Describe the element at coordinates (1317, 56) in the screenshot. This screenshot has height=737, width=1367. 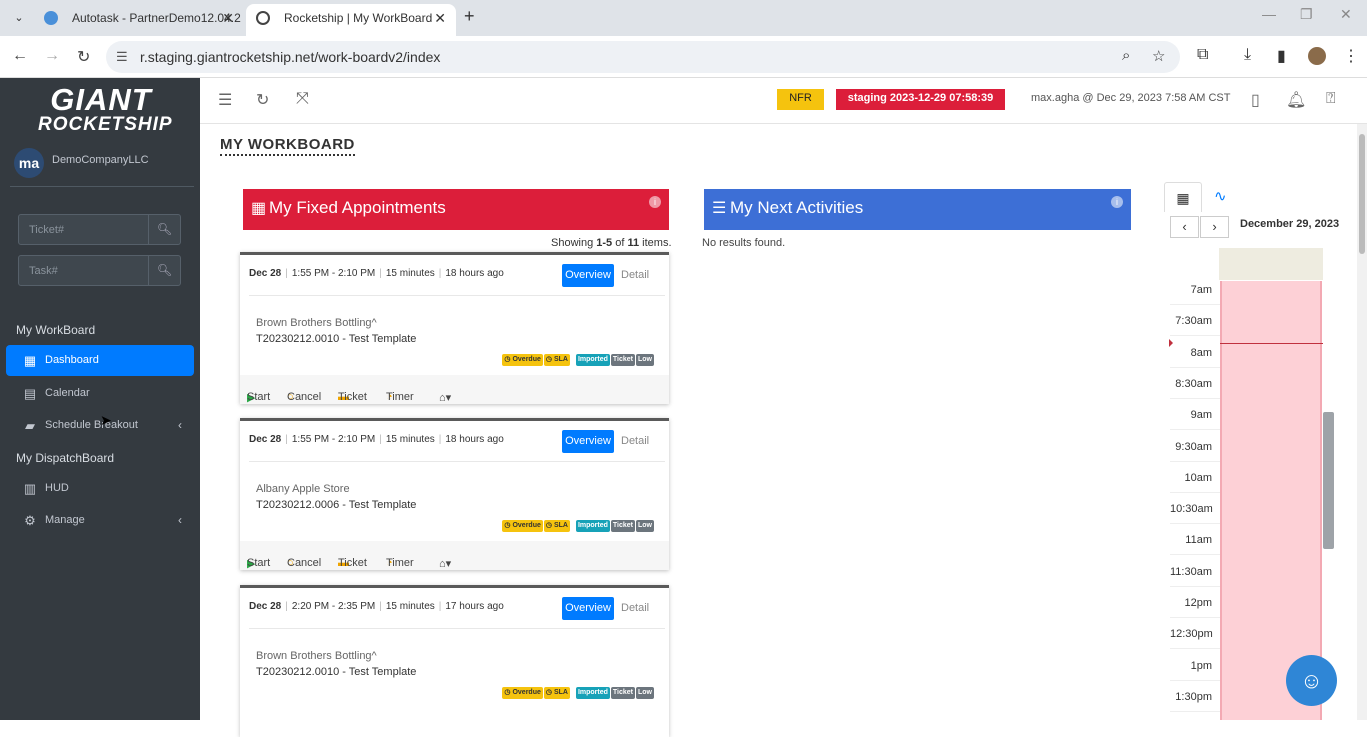
I see `profile-avatar` at that location.